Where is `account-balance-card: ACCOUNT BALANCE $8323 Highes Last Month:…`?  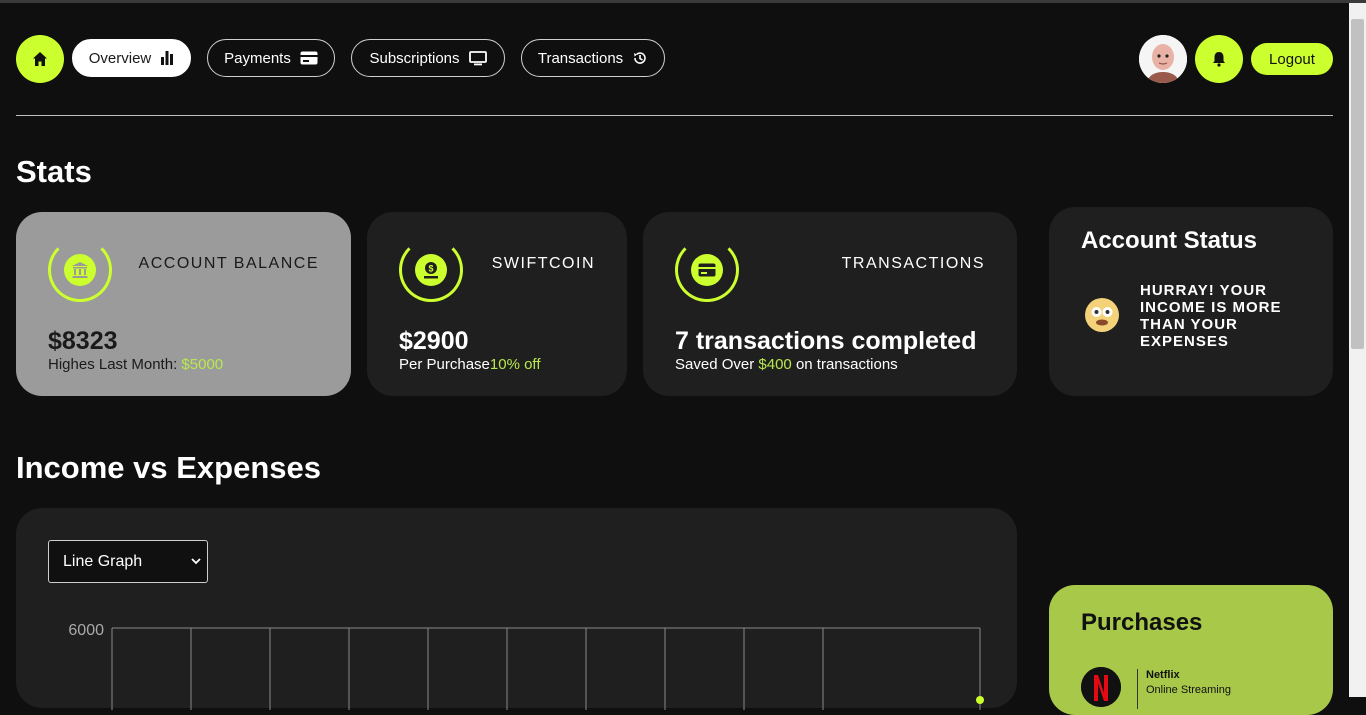 account-balance-card: ACCOUNT BALANCE $8323 Highes Last Month:… is located at coordinates (183, 304).